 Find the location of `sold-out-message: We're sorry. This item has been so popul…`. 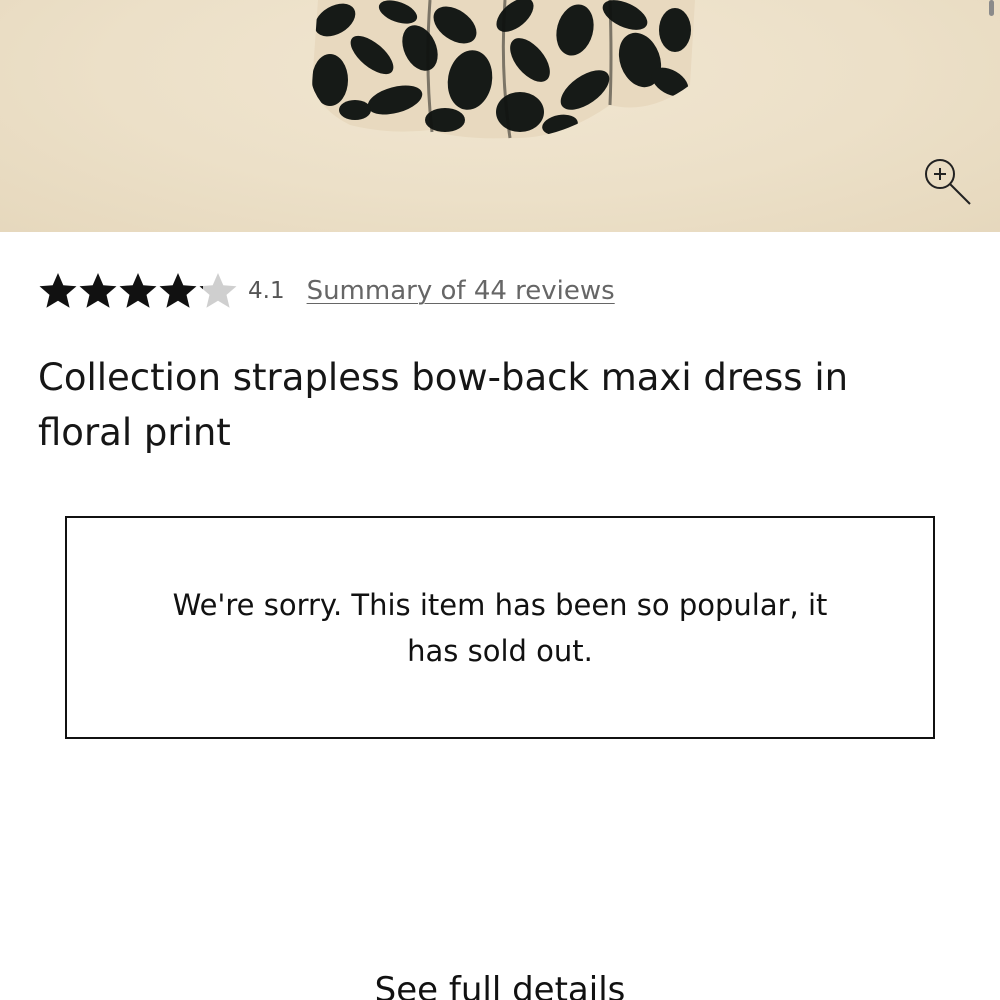

sold-out-message: We're sorry. This item has been so popul… is located at coordinates (500, 627).